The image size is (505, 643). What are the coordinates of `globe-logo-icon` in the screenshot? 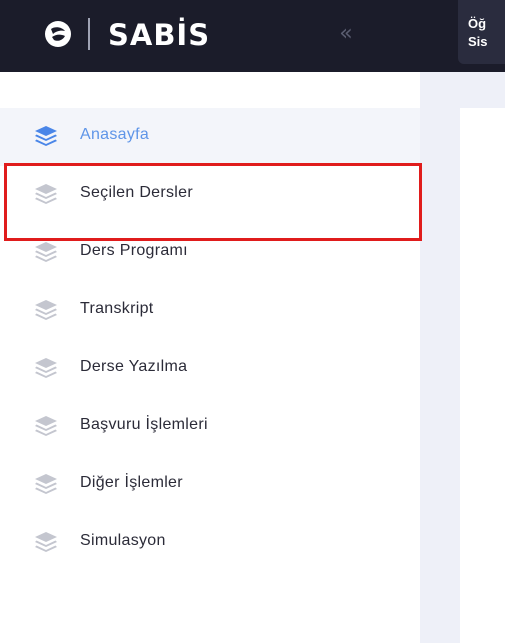 It's located at (58, 34).